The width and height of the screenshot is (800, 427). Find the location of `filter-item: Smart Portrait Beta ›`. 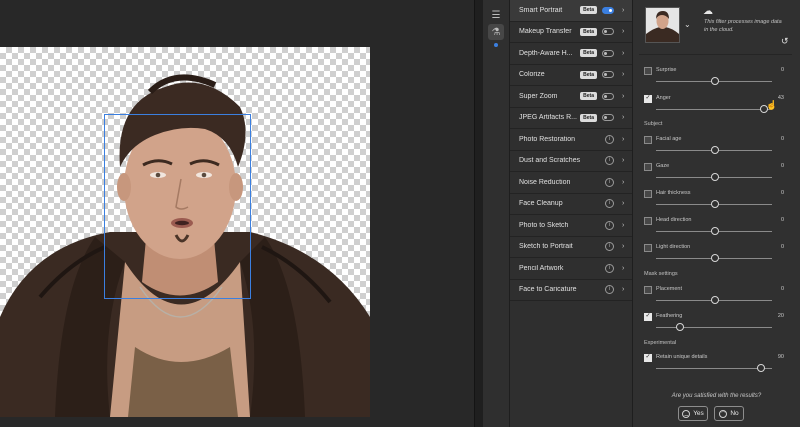

filter-item: Smart Portrait Beta › is located at coordinates (571, 11).